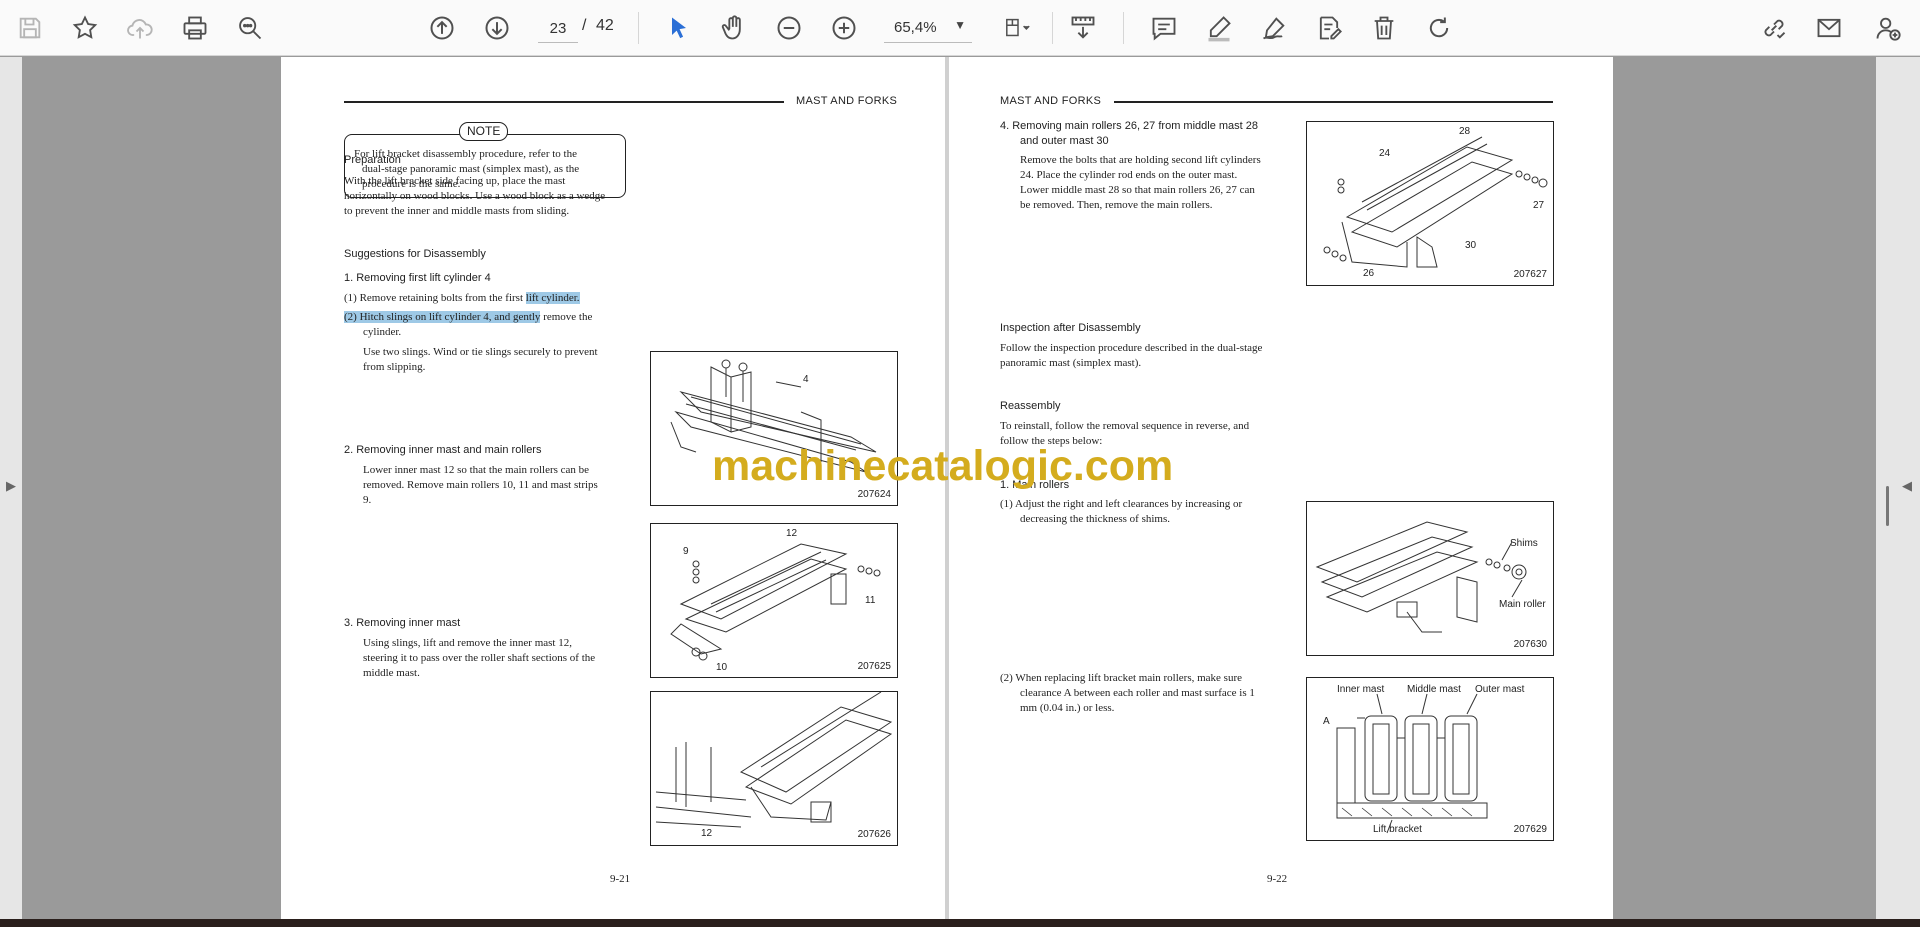  I want to click on text-line: mm (0.04 in.) or less., so click(1067, 708).